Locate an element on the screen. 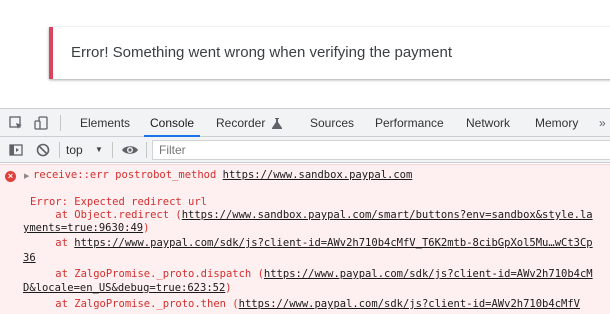 The width and height of the screenshot is (610, 314). expand-arrow-icon: ▶ is located at coordinates (26, 176).